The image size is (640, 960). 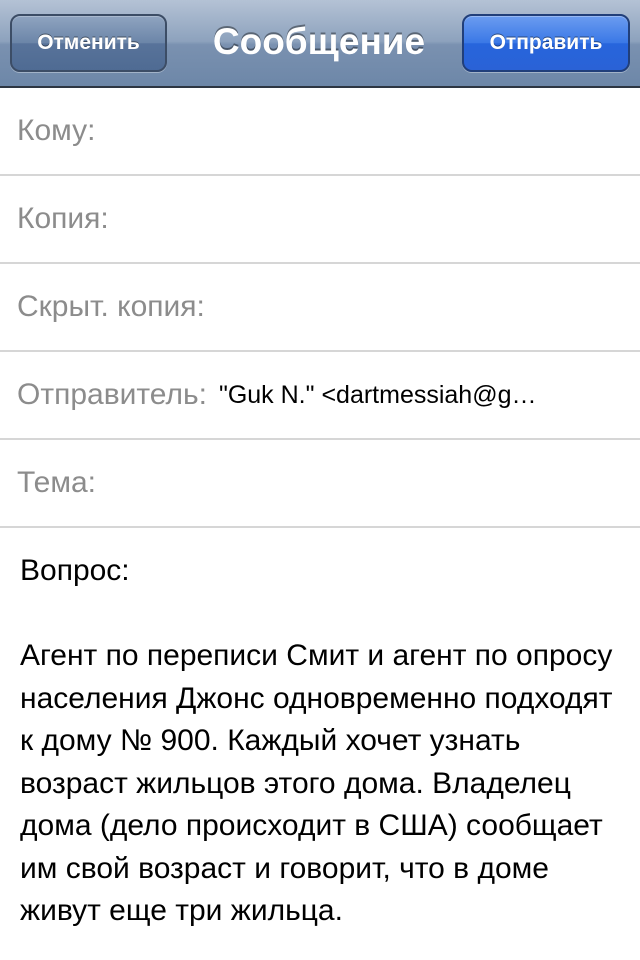 I want to click on to-label: Кому:, so click(x=56, y=130).